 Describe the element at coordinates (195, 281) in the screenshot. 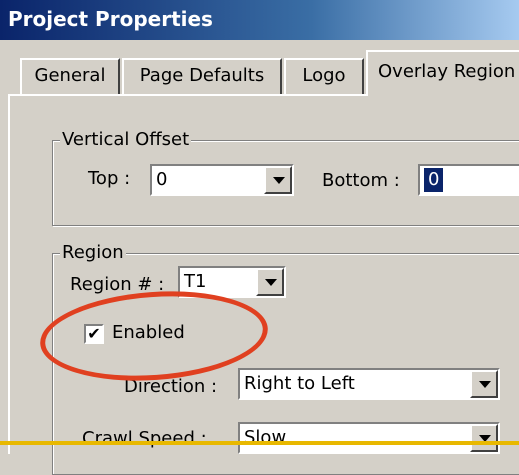

I see `region-number-value: T1` at that location.